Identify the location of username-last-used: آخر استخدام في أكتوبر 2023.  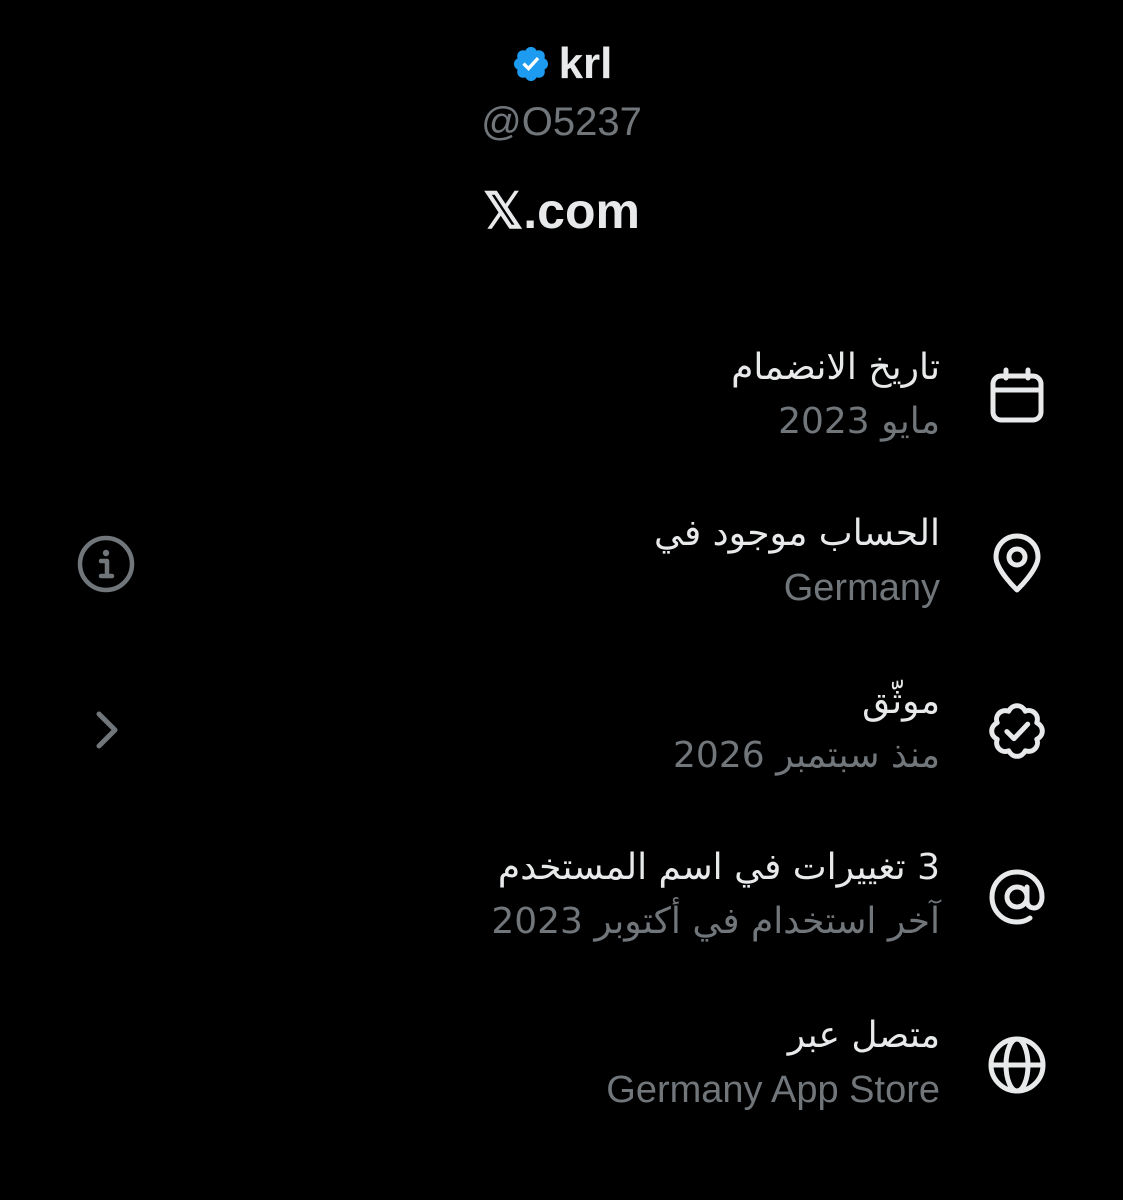
(715, 921).